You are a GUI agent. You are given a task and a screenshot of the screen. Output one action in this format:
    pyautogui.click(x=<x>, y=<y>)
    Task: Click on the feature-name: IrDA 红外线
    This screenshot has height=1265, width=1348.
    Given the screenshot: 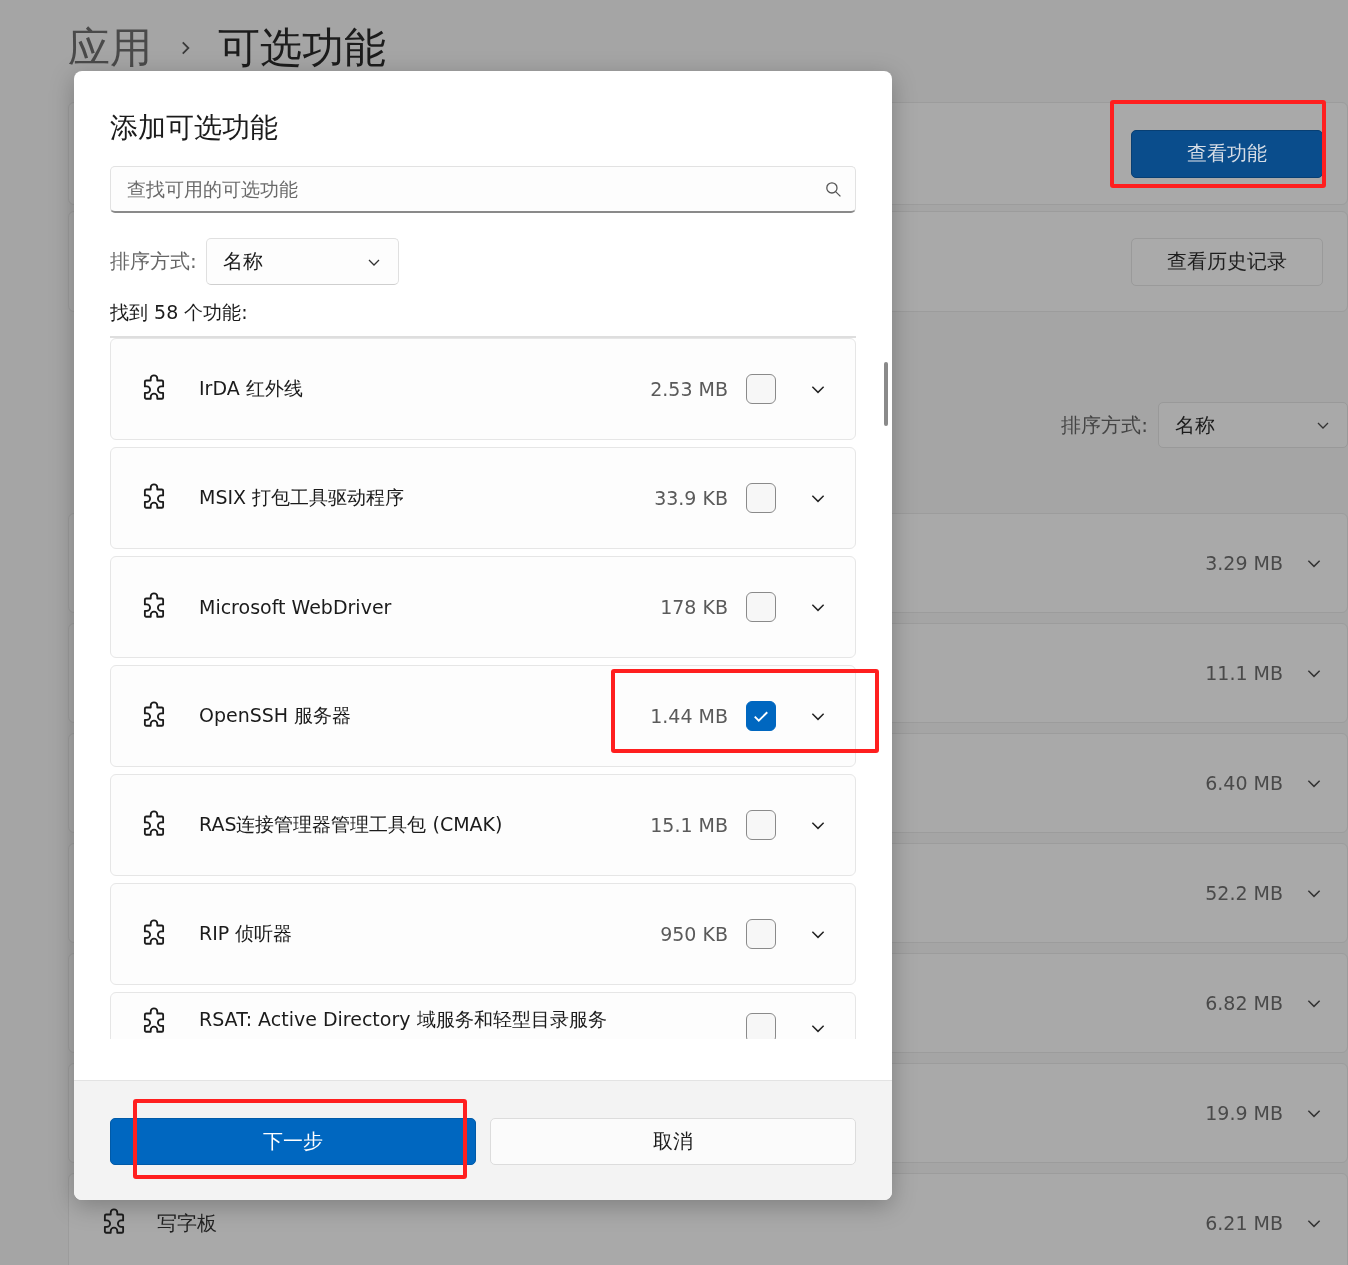 What is the action you would take?
    pyautogui.click(x=251, y=388)
    